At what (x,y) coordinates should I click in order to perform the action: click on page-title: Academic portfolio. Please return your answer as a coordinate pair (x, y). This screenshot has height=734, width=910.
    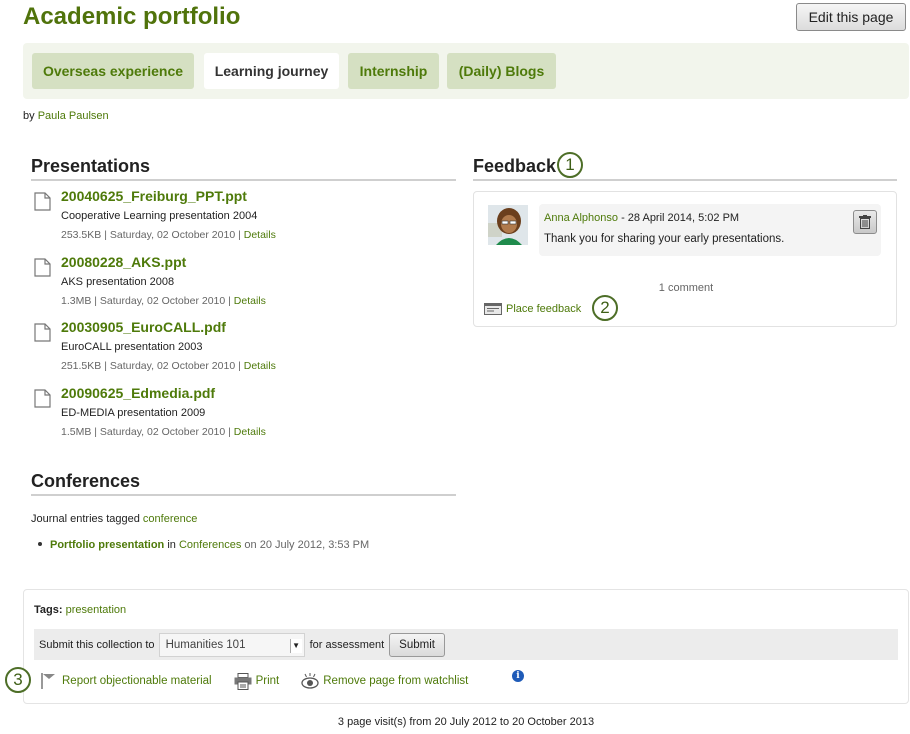
    Looking at the image, I should click on (132, 16).